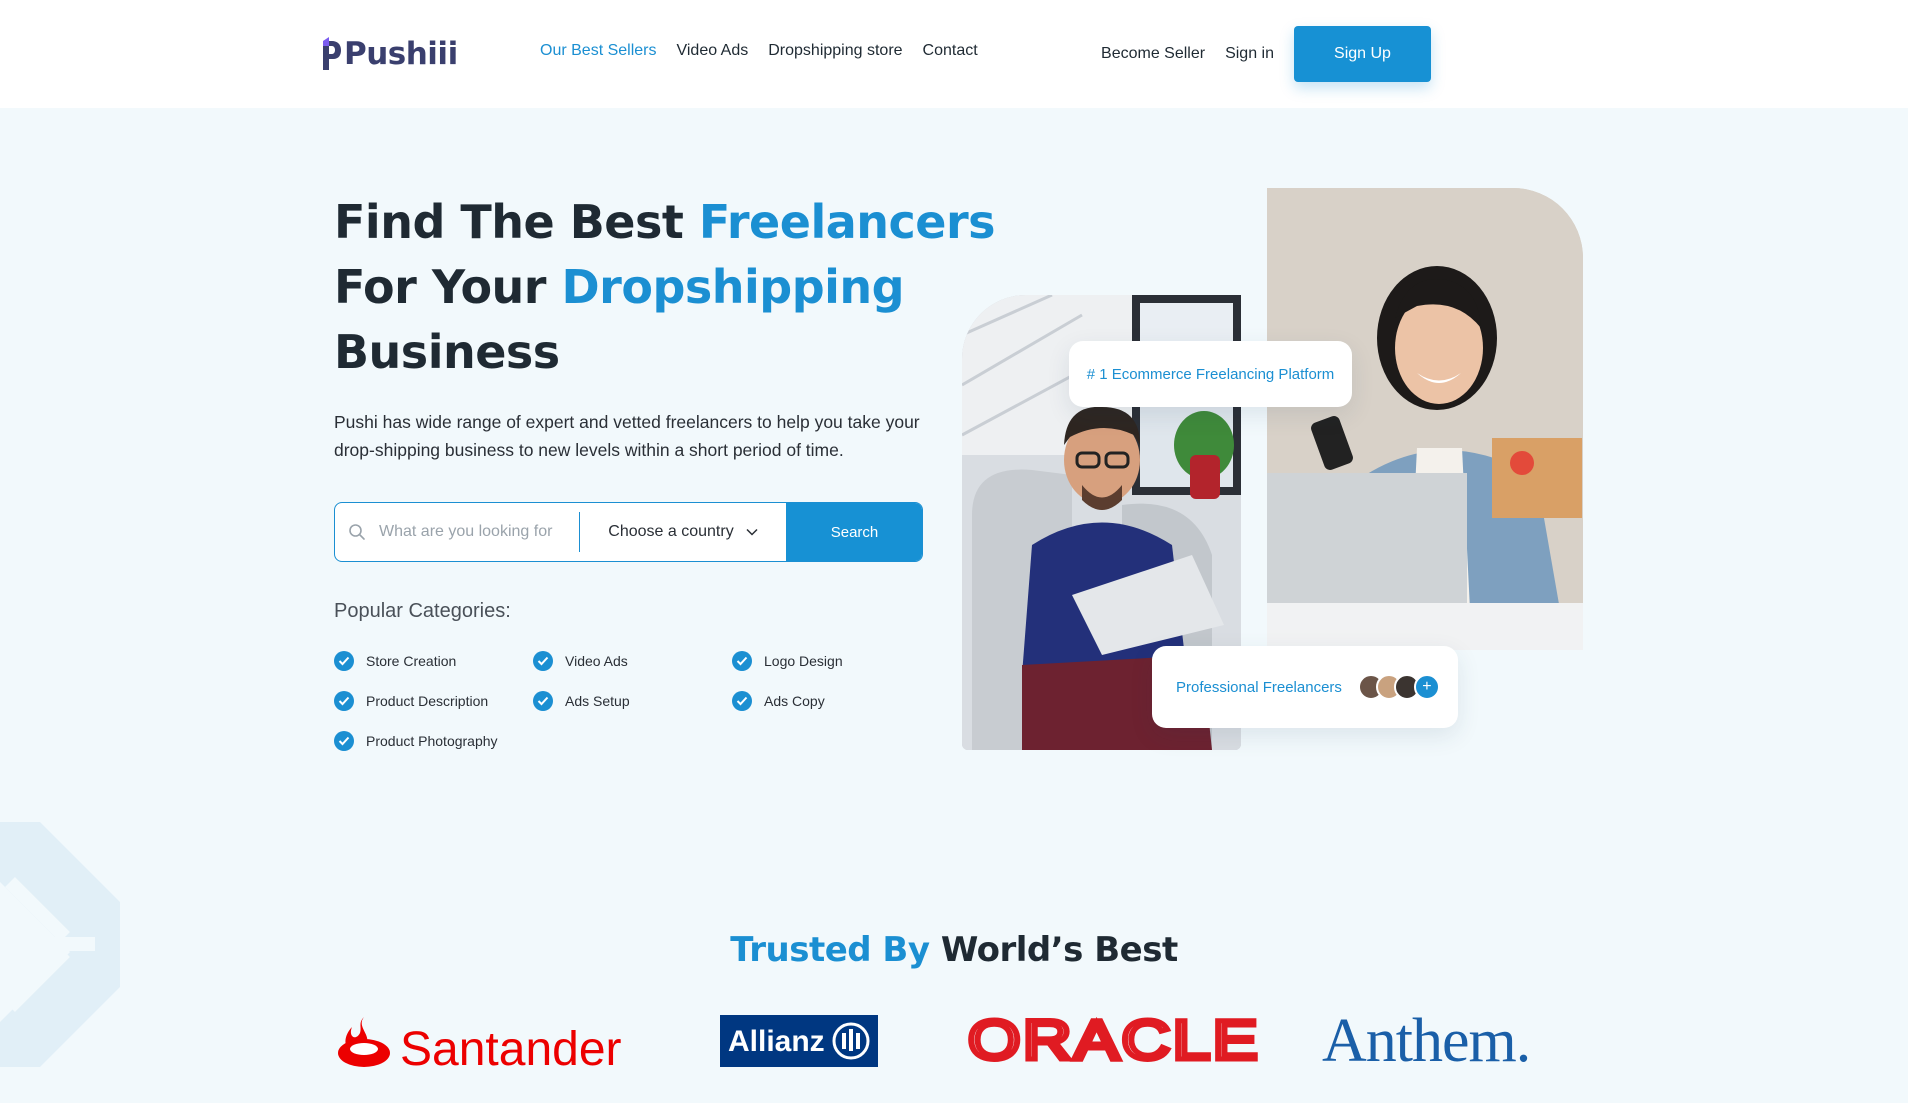  What do you see at coordinates (950, 51) in the screenshot?
I see `nav-contact: Contact` at bounding box center [950, 51].